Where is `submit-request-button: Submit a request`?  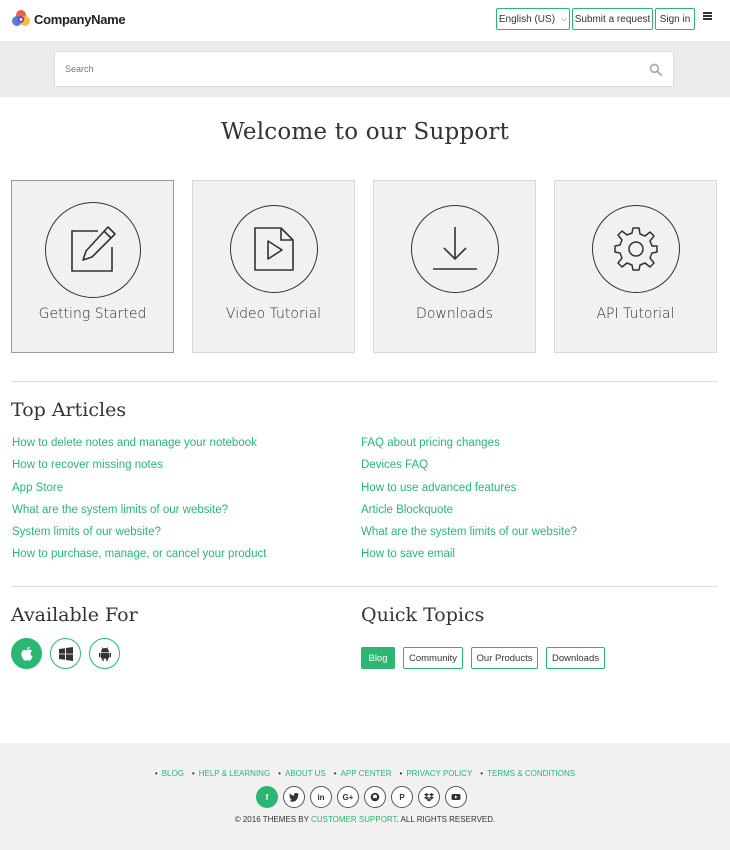 submit-request-button: Submit a request is located at coordinates (612, 19).